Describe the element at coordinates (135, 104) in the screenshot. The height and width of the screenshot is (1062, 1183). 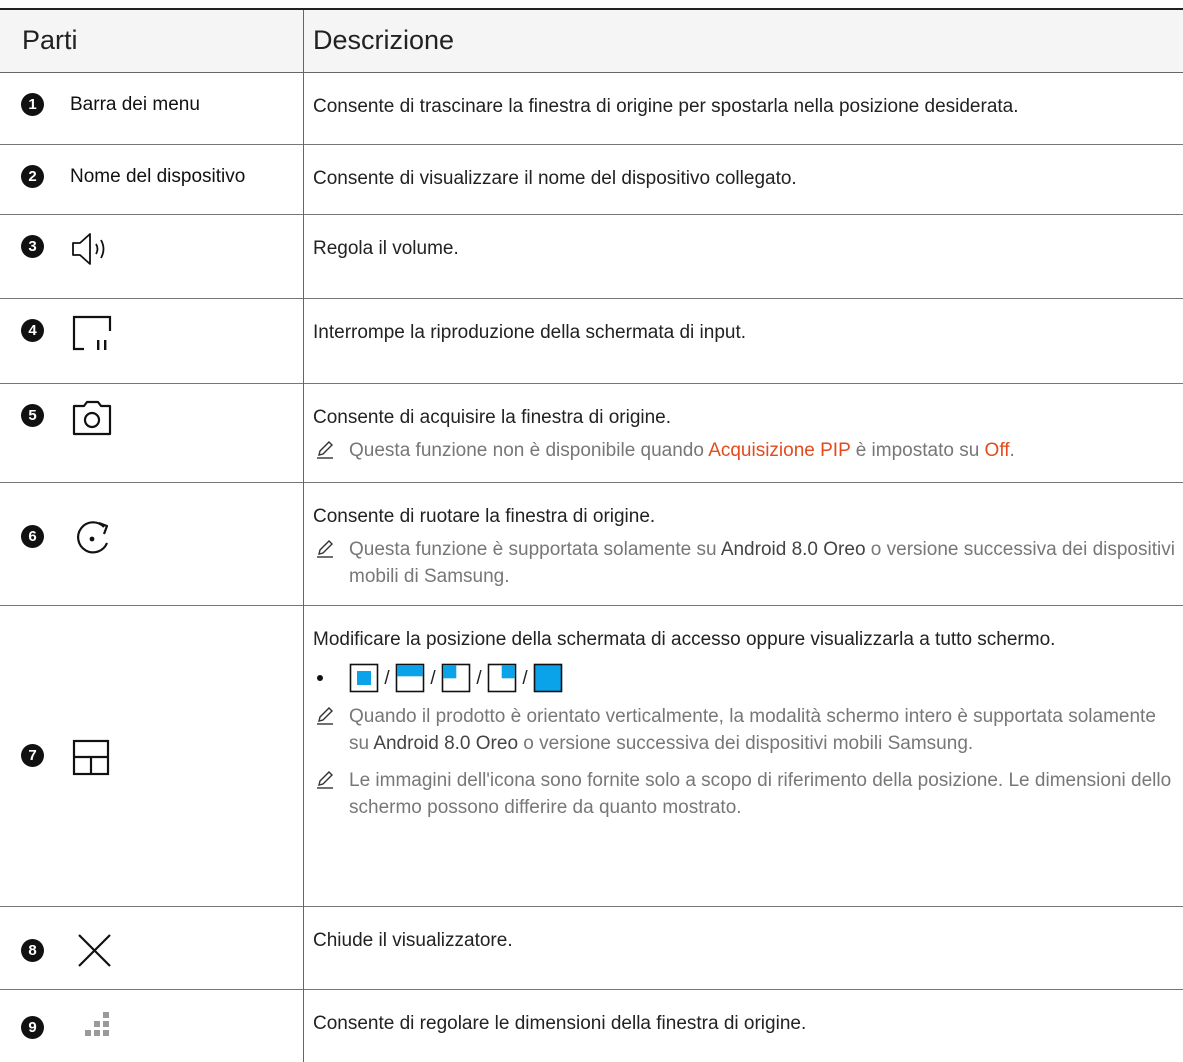
I see `part-label: Barra dei menu` at that location.